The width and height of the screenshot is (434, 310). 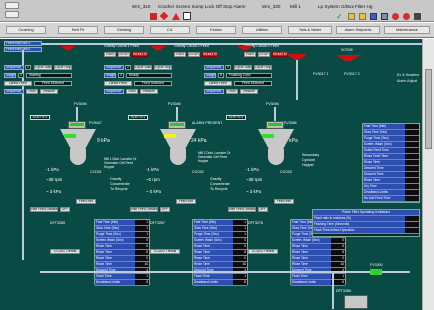 What do you see at coordinates (144, 209) in the screenshot?
I see `unit2-half-feed: Half Feed Offtake` at bounding box center [144, 209].